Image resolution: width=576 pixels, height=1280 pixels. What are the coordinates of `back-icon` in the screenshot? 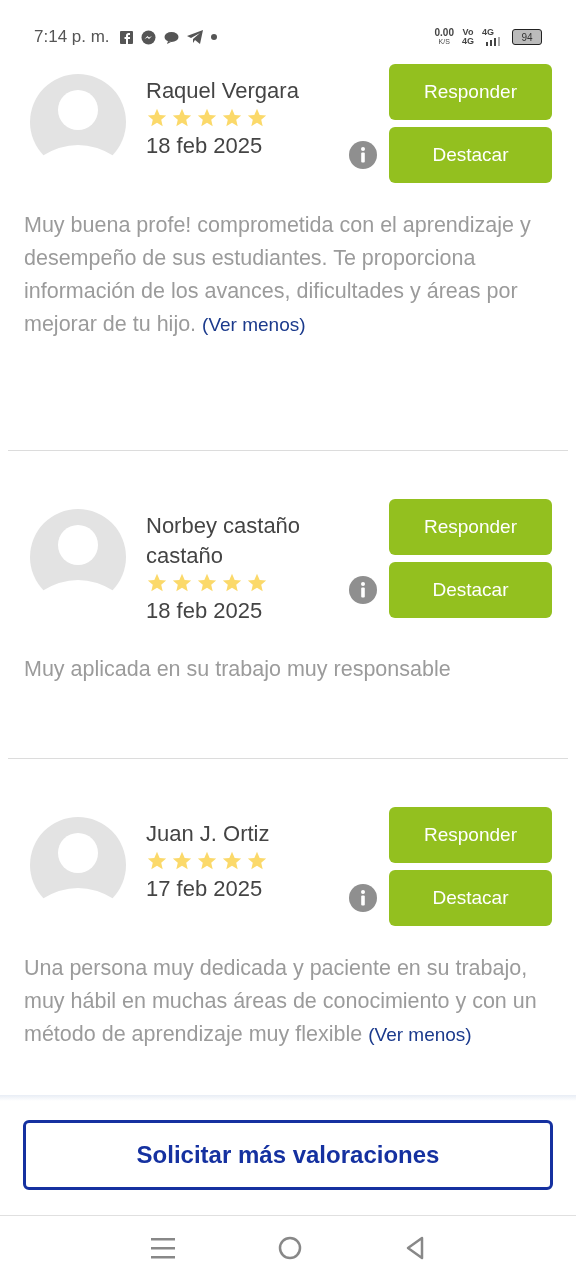 It's located at (414, 1248).